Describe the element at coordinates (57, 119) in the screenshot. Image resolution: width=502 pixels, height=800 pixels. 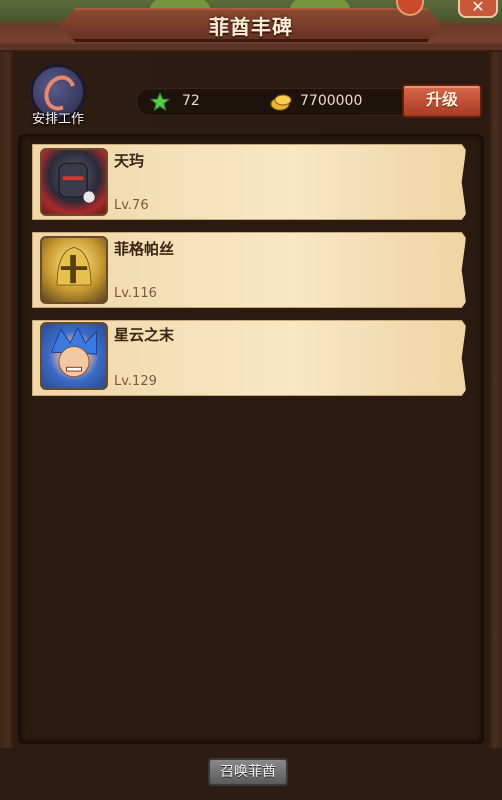
I see `assign-work-label: 安排工作` at that location.